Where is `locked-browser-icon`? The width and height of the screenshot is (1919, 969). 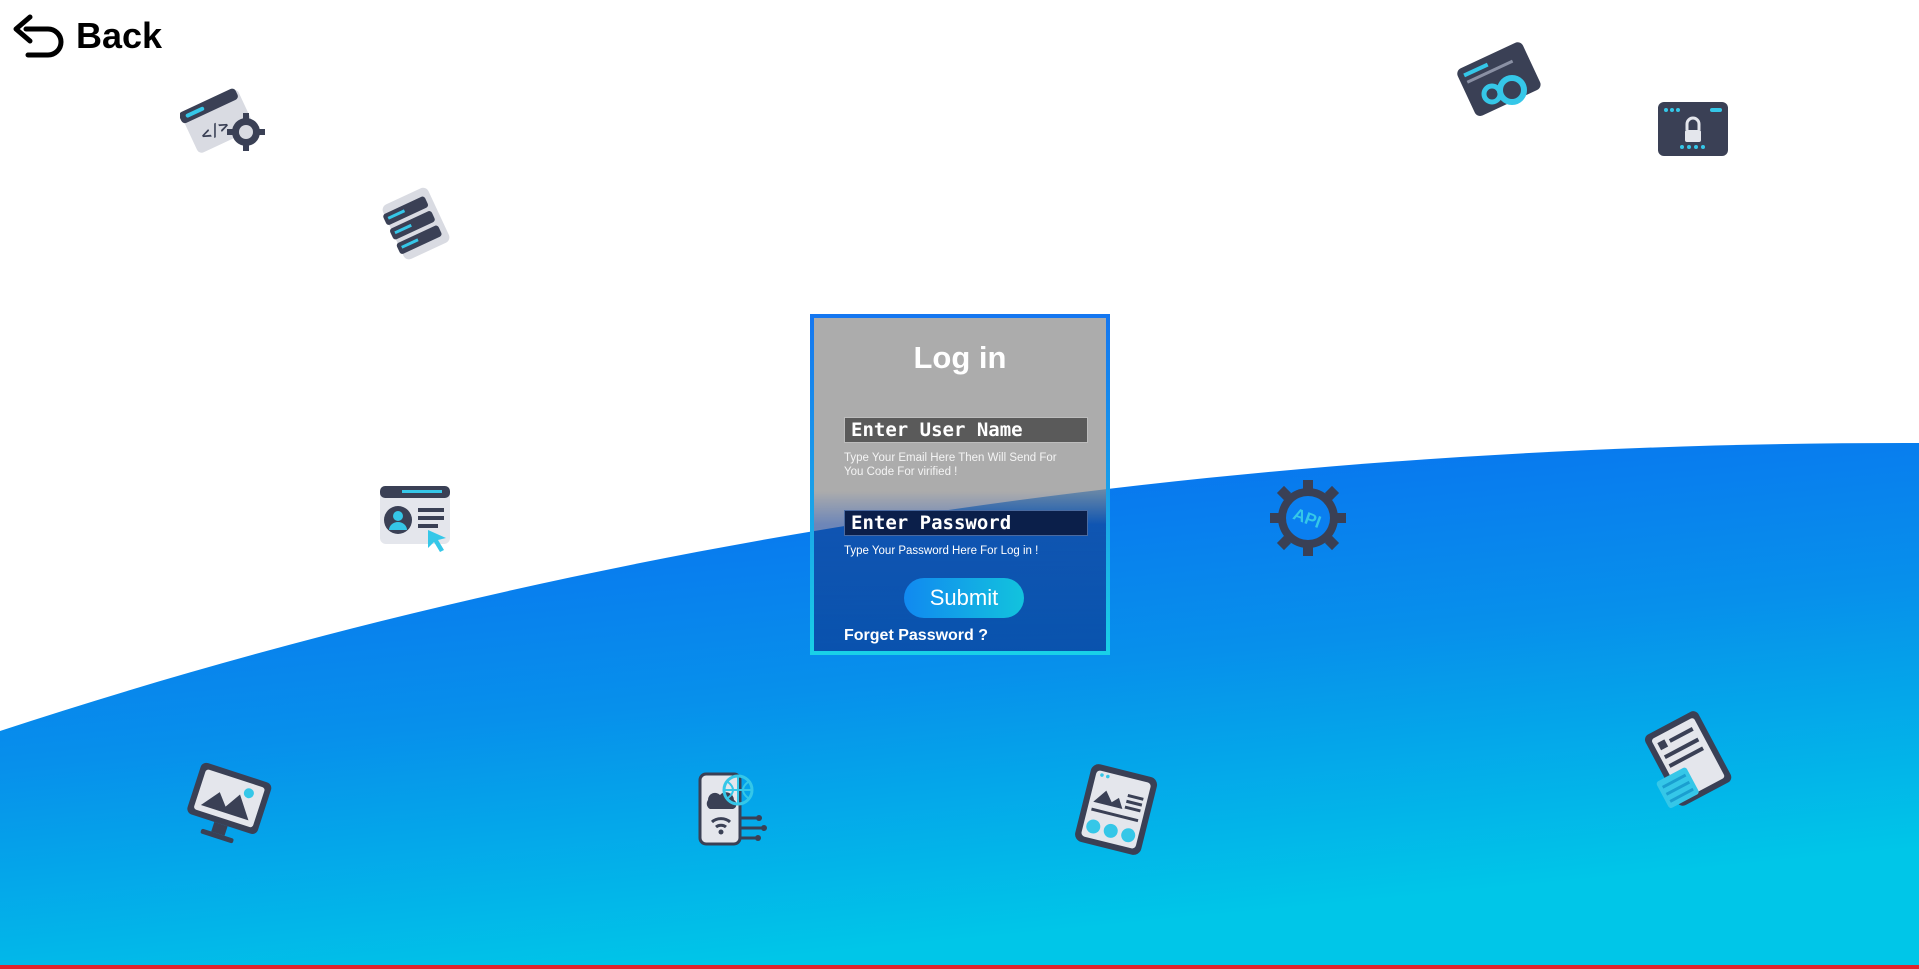
locked-browser-icon is located at coordinates (1694, 130).